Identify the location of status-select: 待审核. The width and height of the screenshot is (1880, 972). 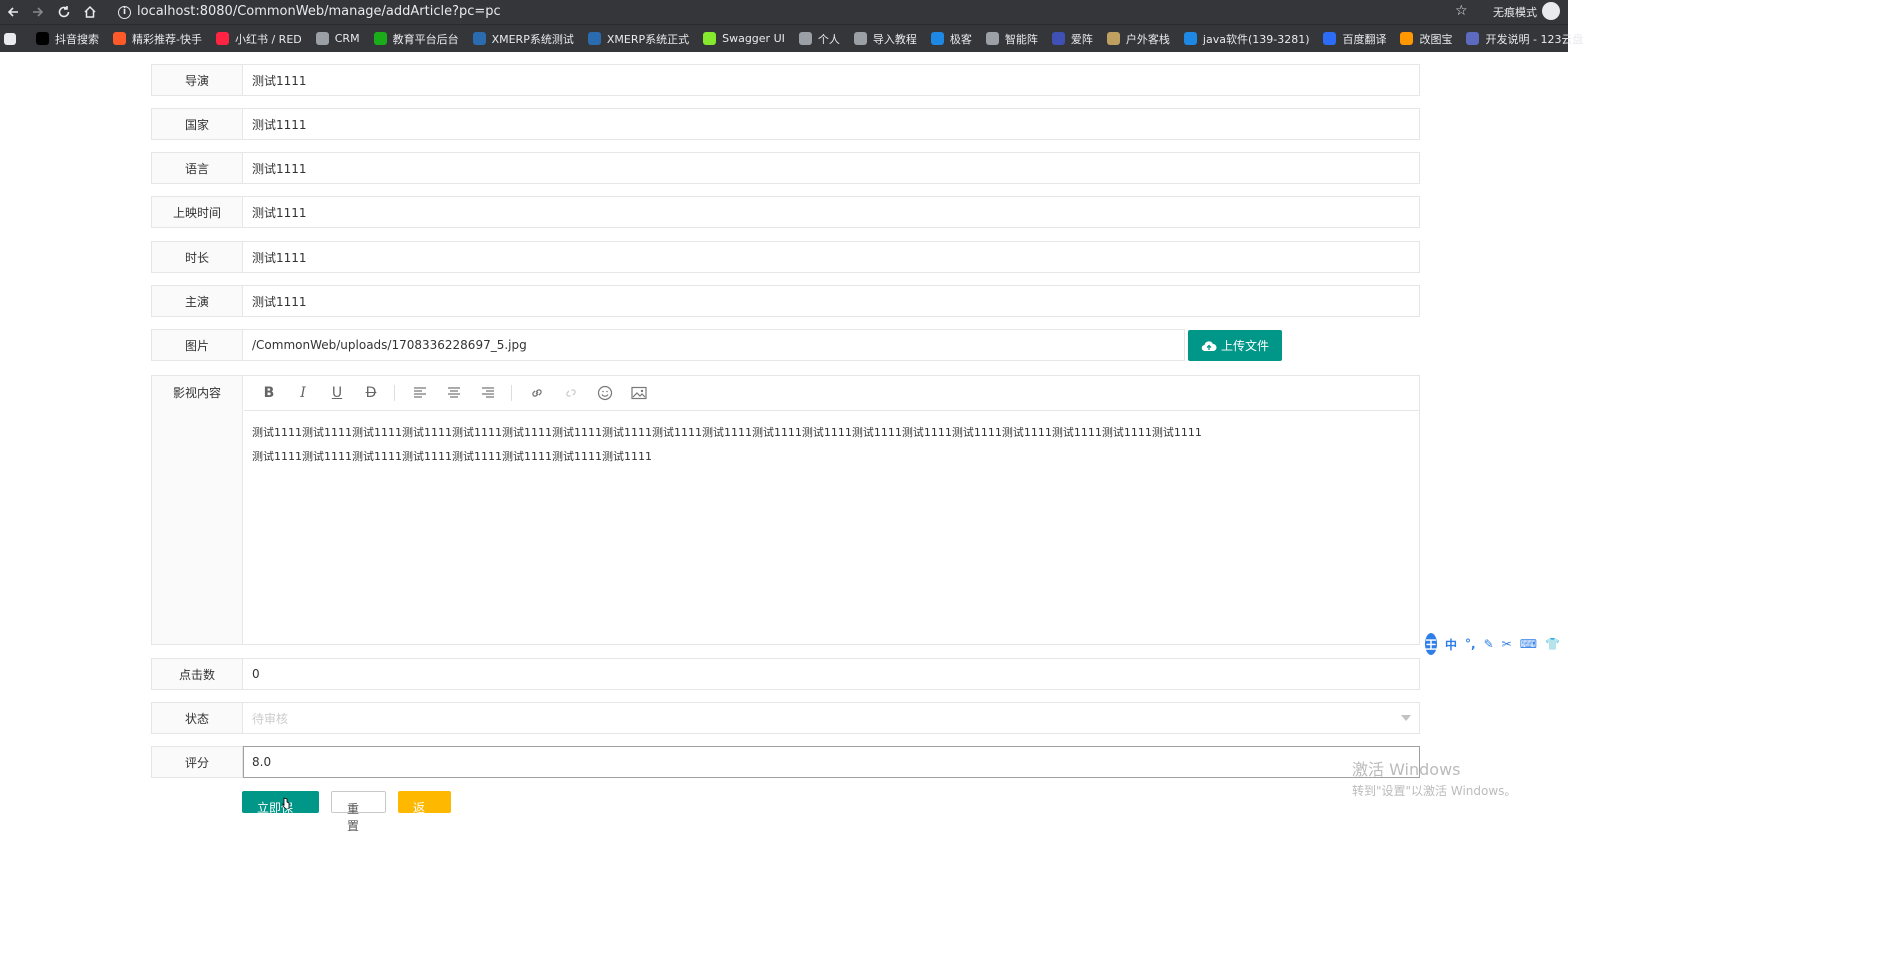
(270, 718).